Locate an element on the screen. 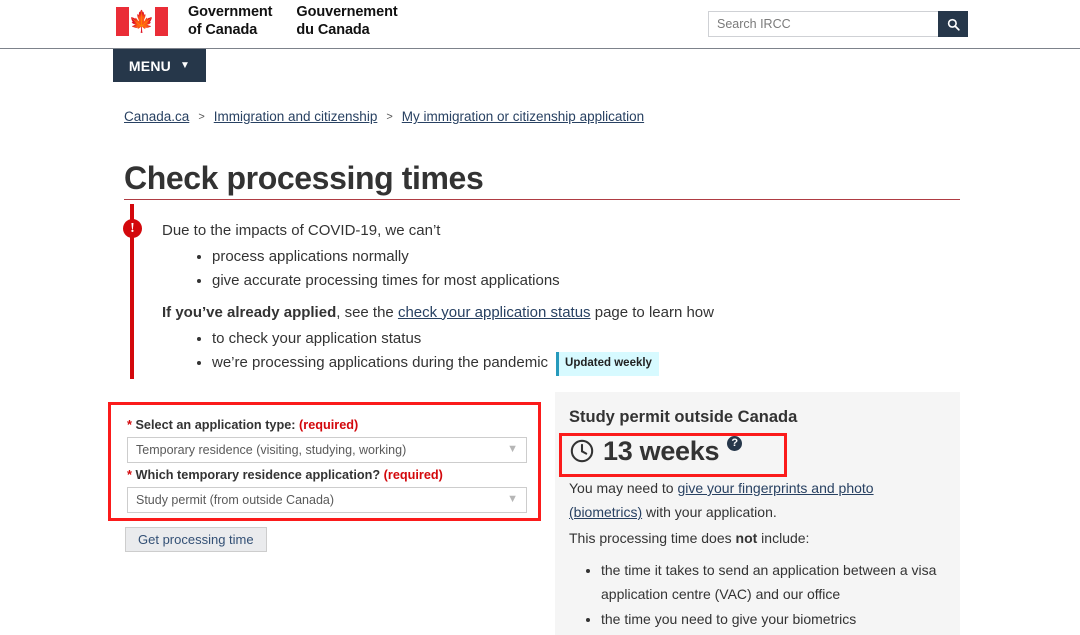 The width and height of the screenshot is (1080, 635). temporary-residence-select: Study permit (from outside Canada) is located at coordinates (327, 500).